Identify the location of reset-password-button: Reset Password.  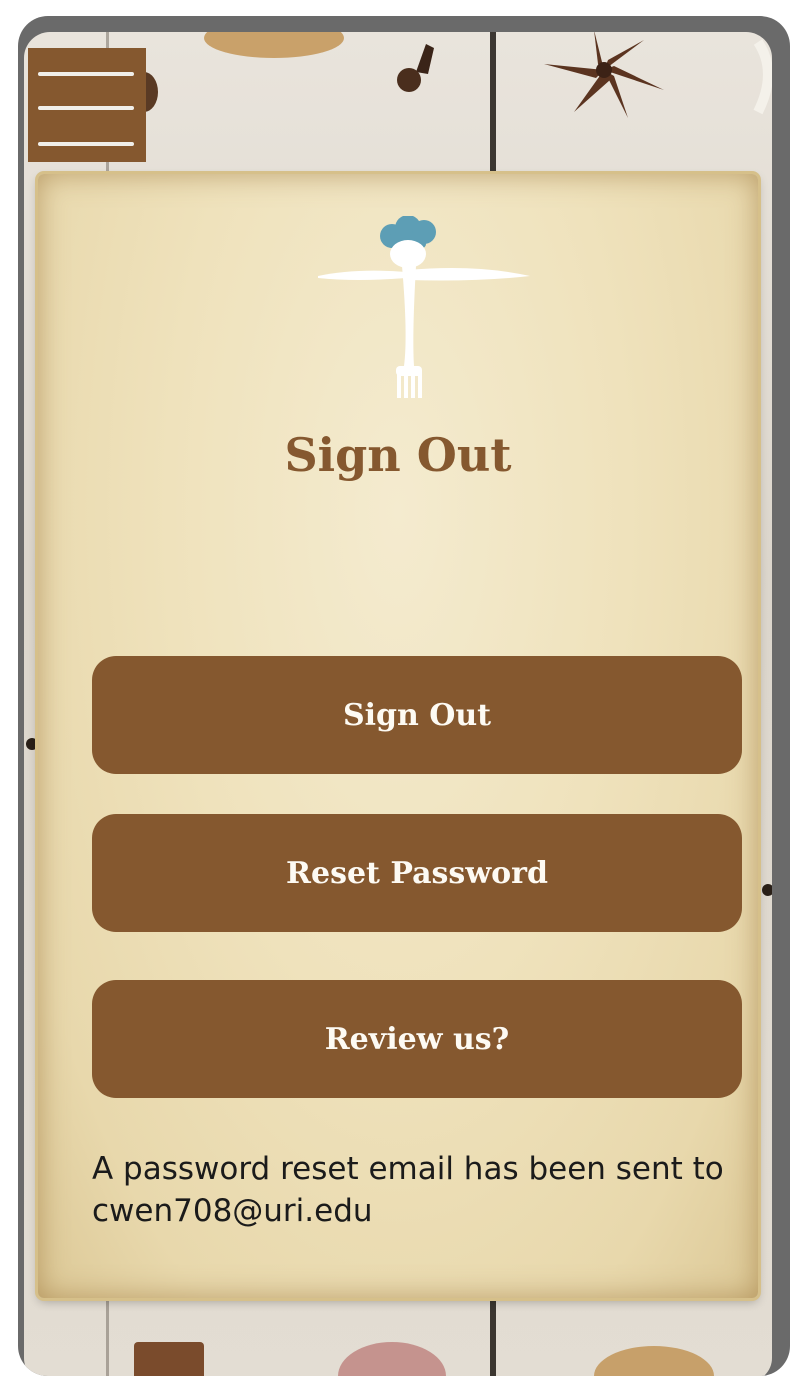
(417, 873).